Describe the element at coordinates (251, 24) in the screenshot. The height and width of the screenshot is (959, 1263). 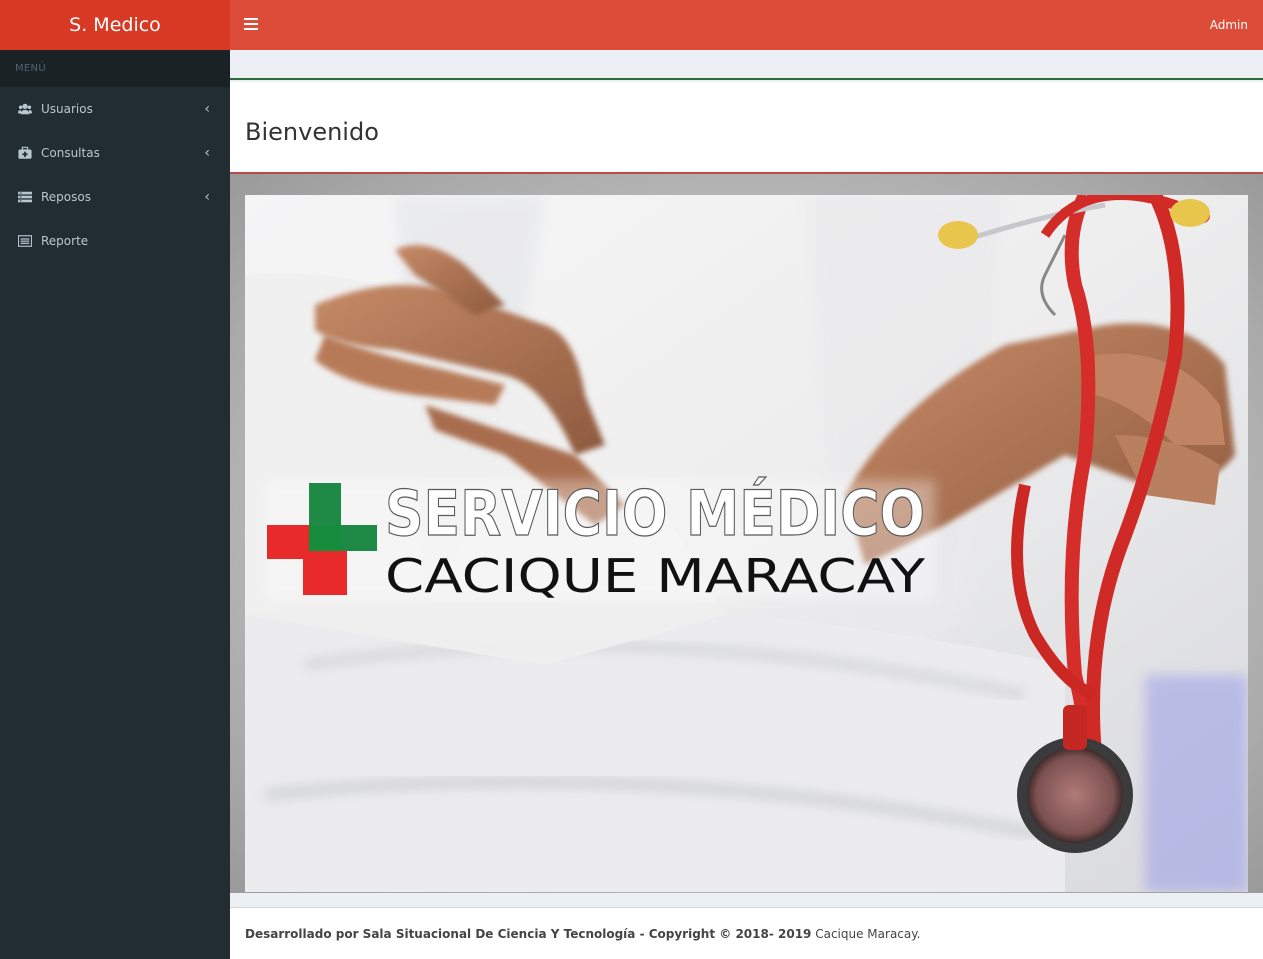
I see `hamburger-menu-icon` at that location.